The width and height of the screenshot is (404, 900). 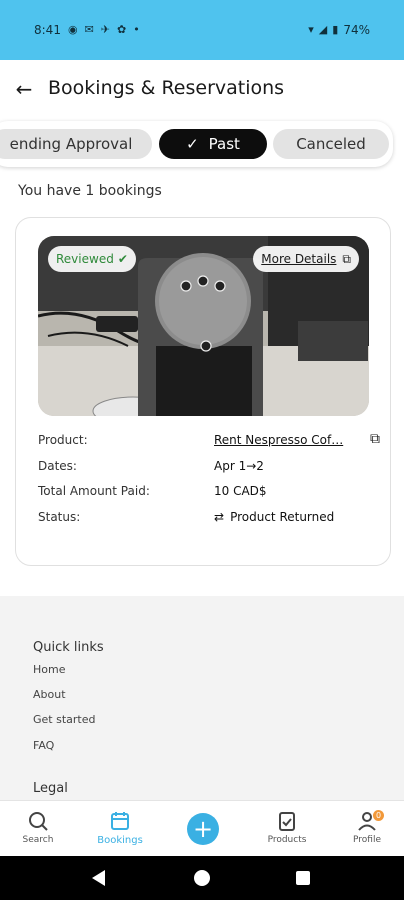 What do you see at coordinates (71, 144) in the screenshot?
I see `tab-label: ending Approval` at bounding box center [71, 144].